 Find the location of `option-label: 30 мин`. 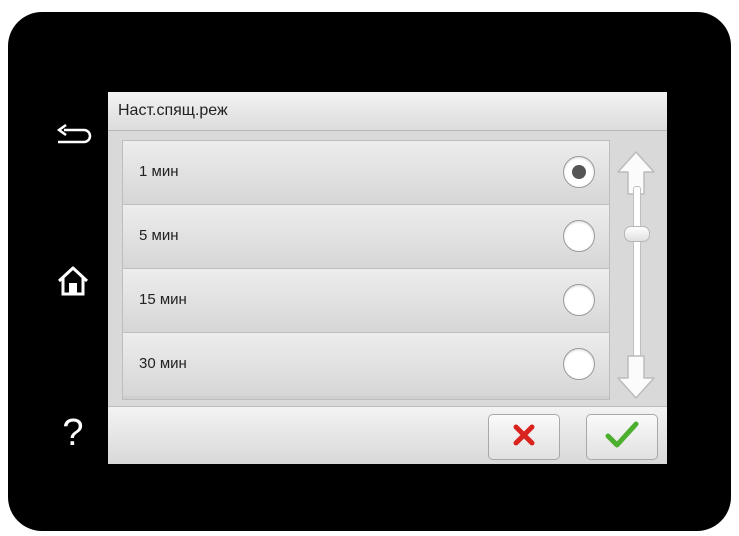

option-label: 30 мин is located at coordinates (163, 363).